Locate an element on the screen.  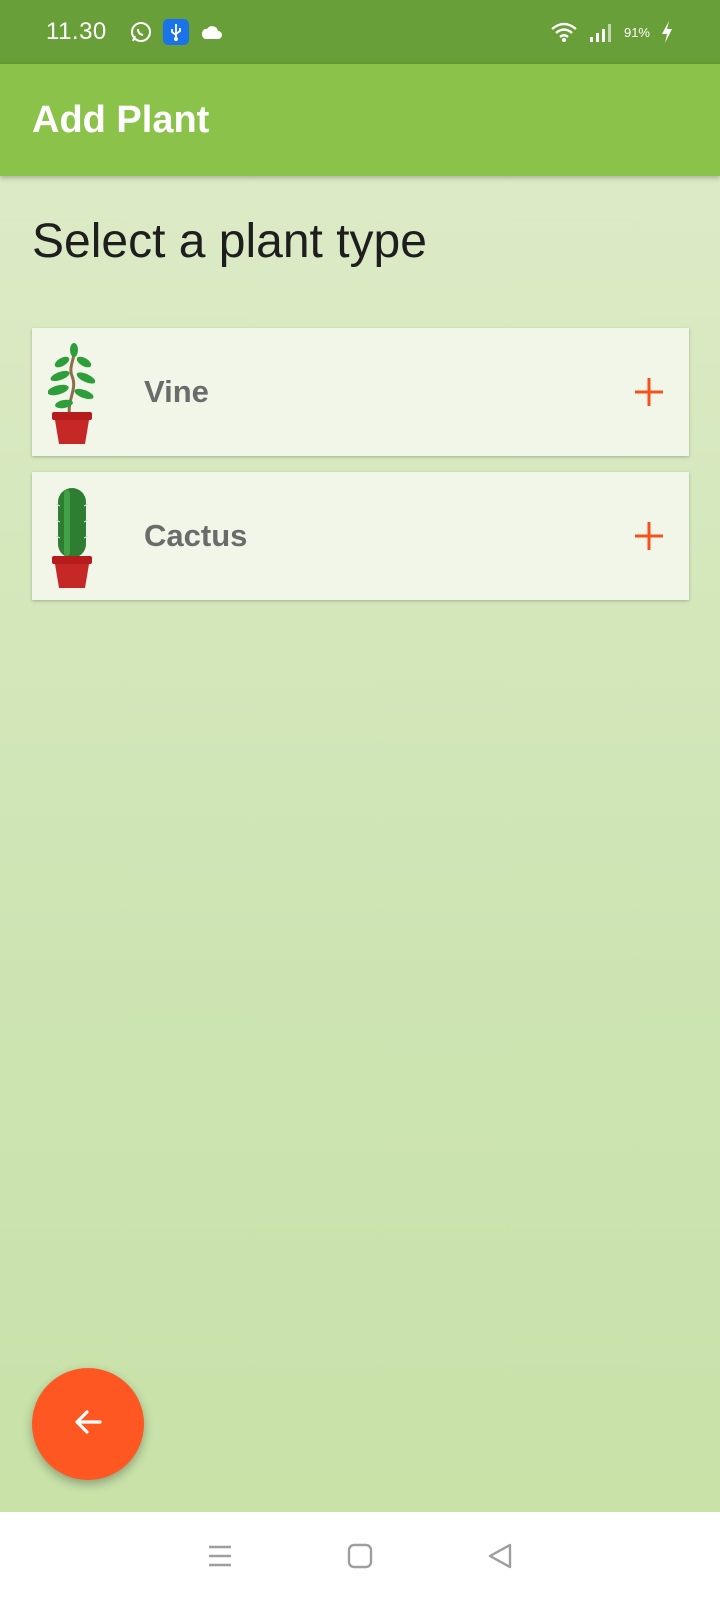
back-icon is located at coordinates (500, 1556).